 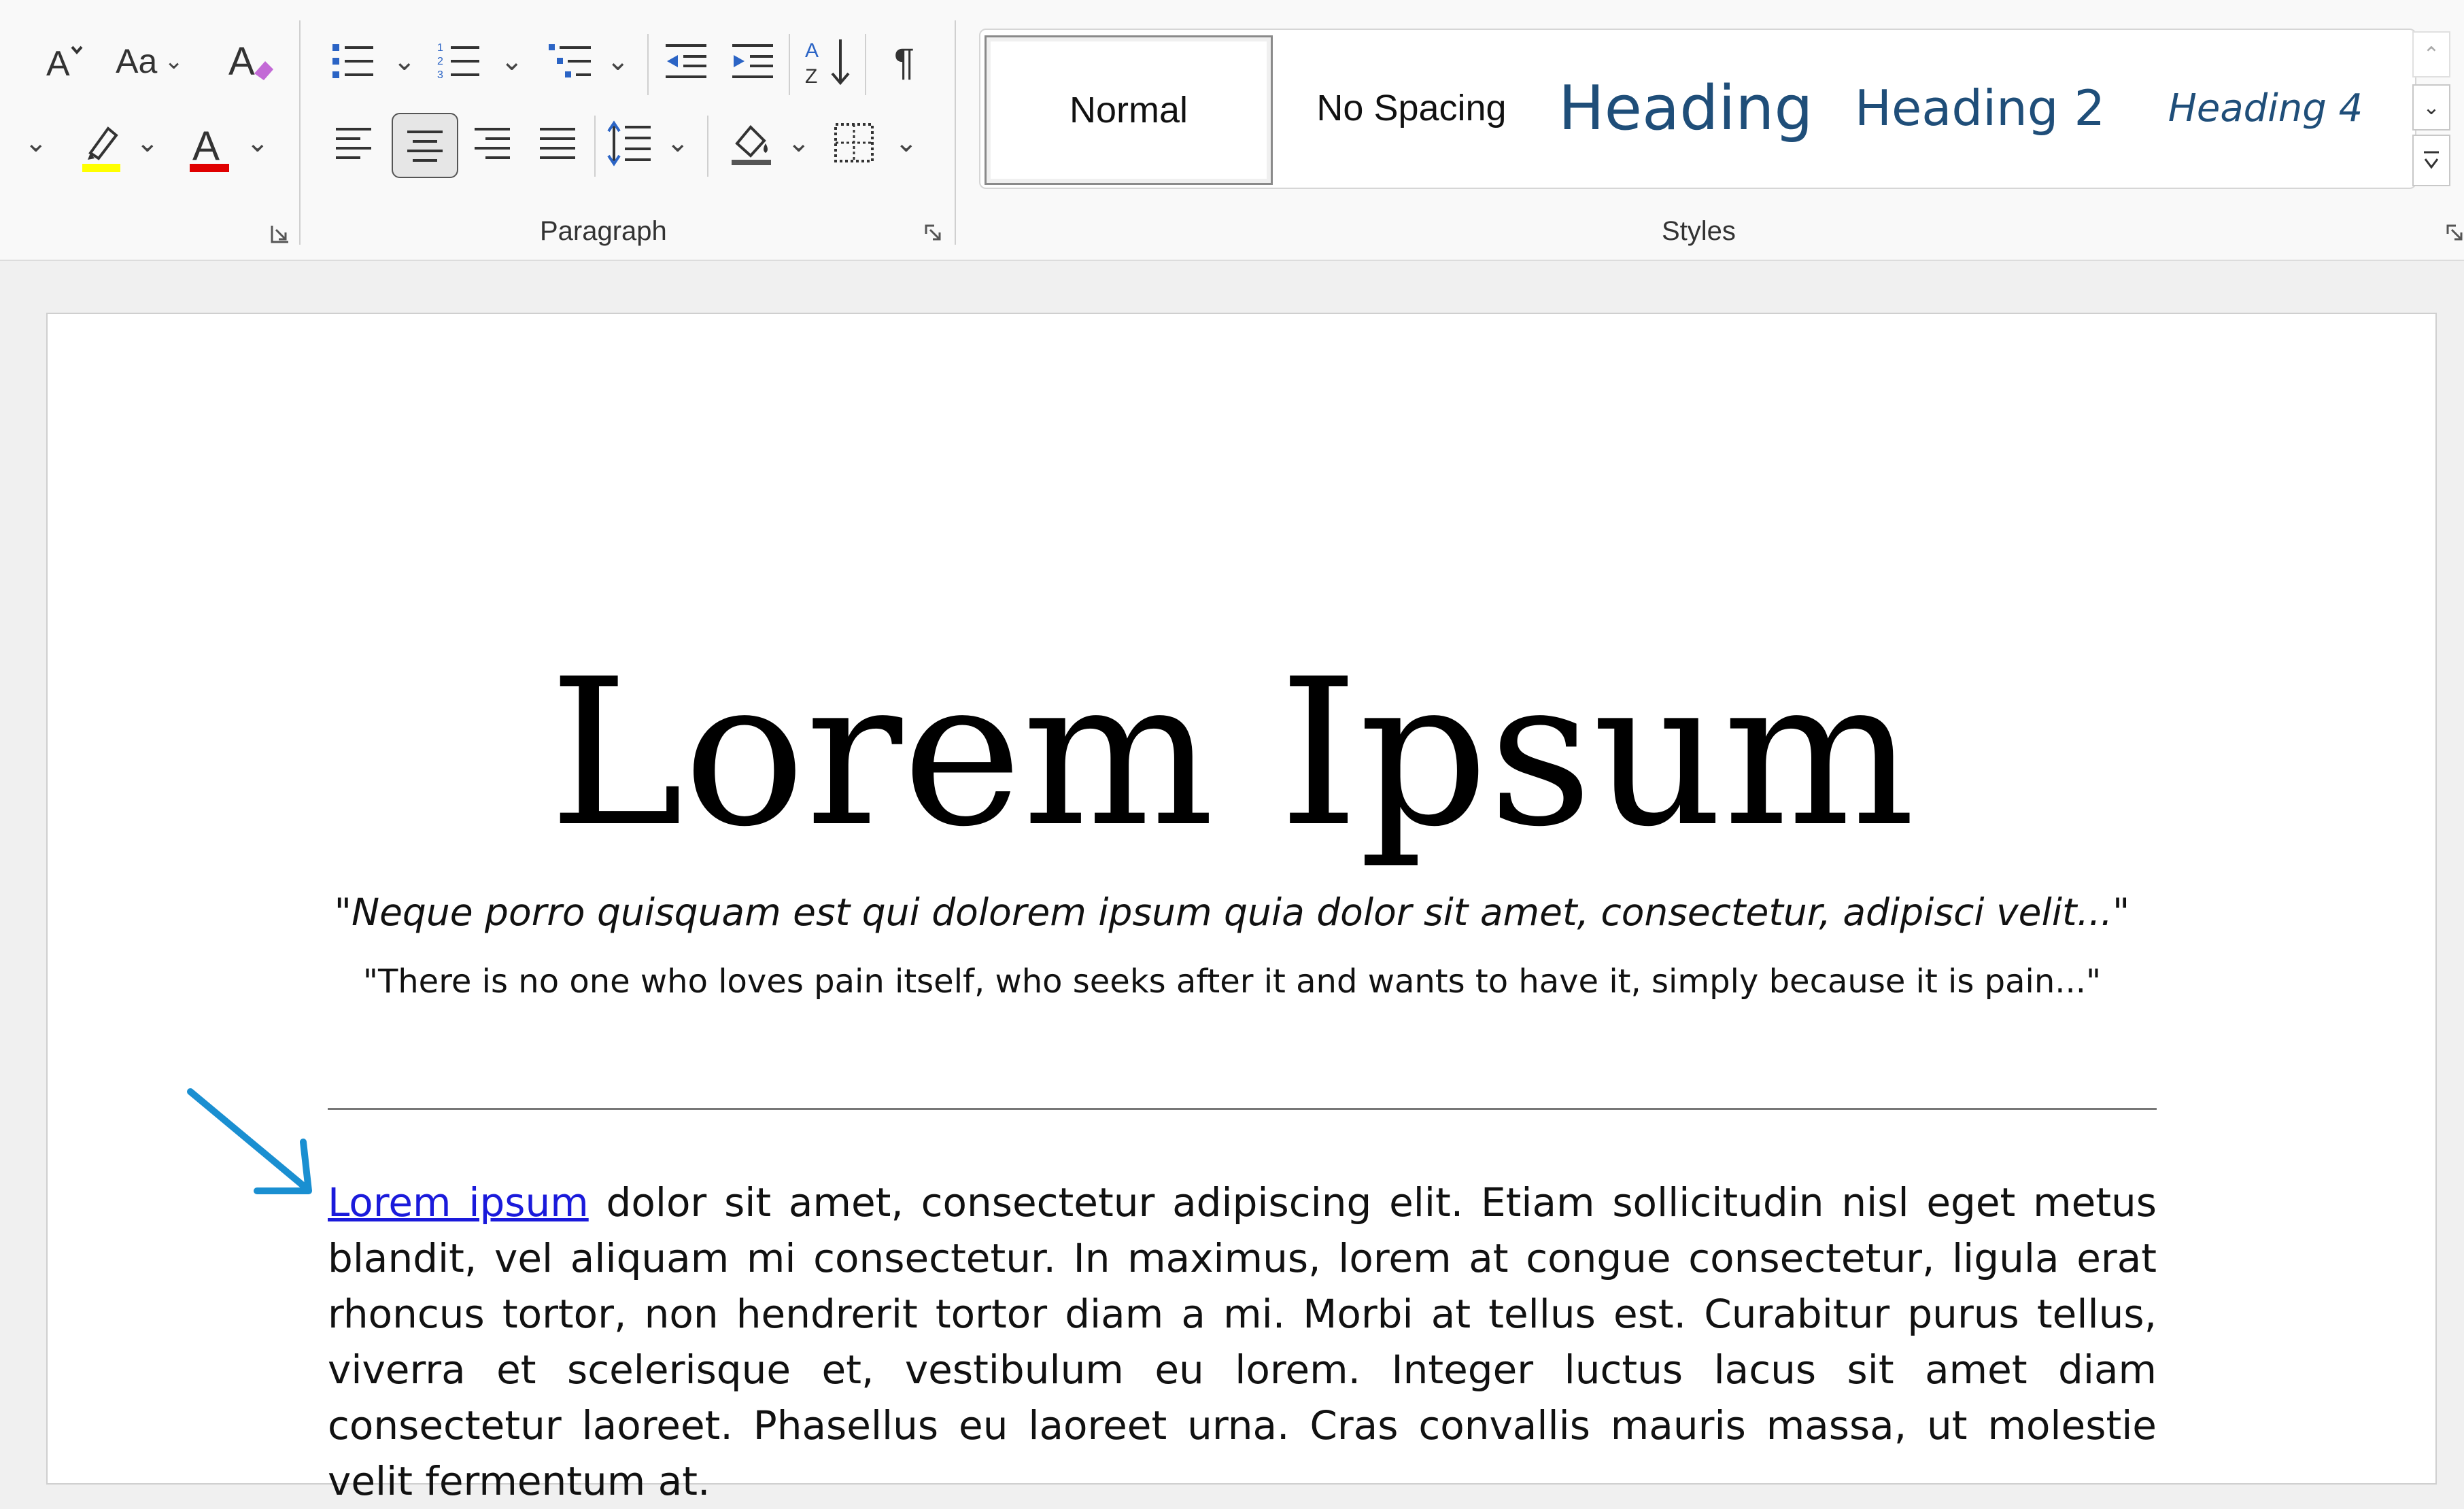 I want to click on shading-icon, so click(x=751, y=143).